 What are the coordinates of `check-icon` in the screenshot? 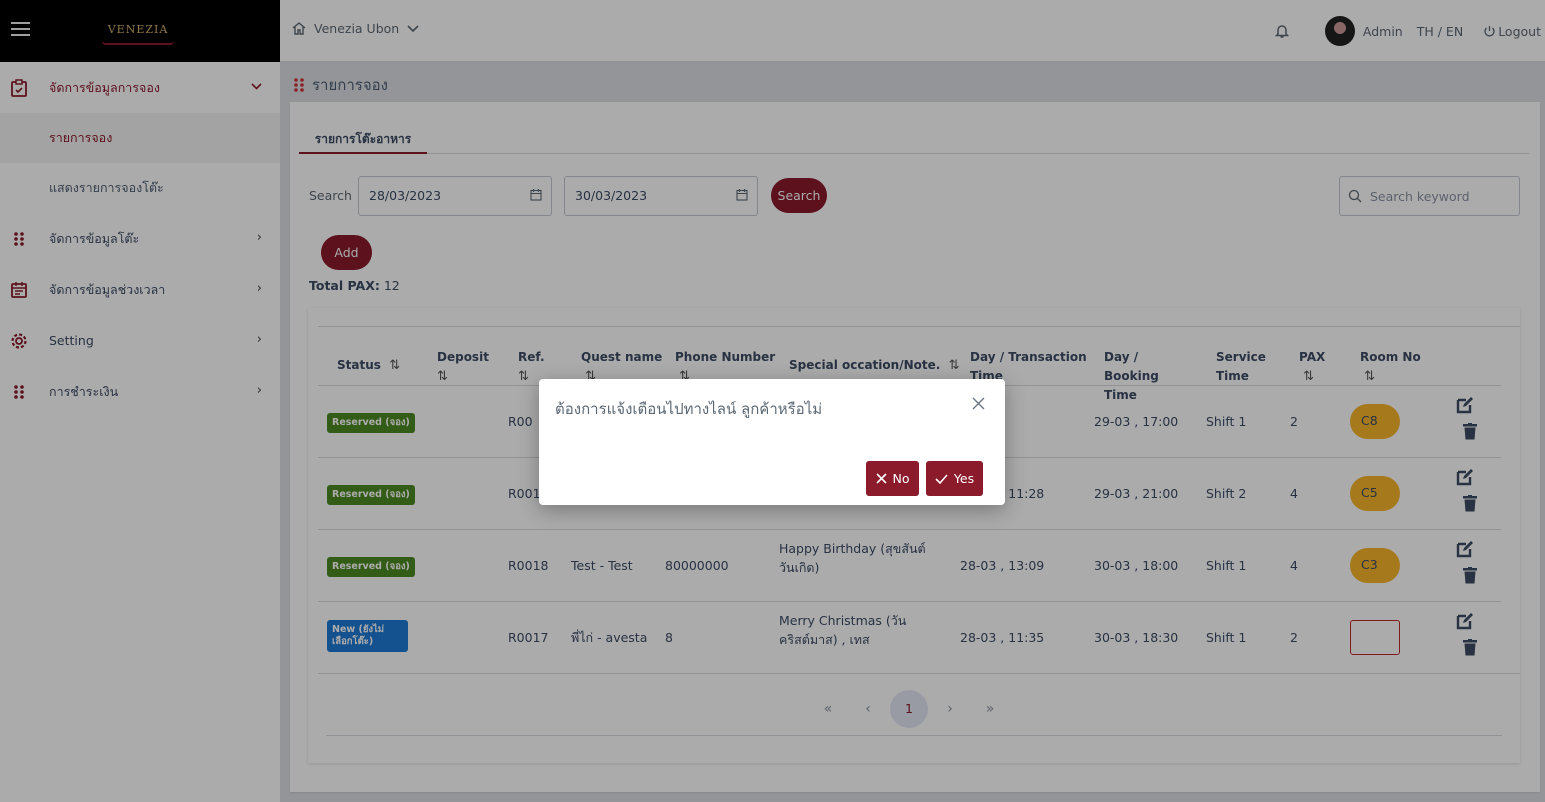 It's located at (941, 478).